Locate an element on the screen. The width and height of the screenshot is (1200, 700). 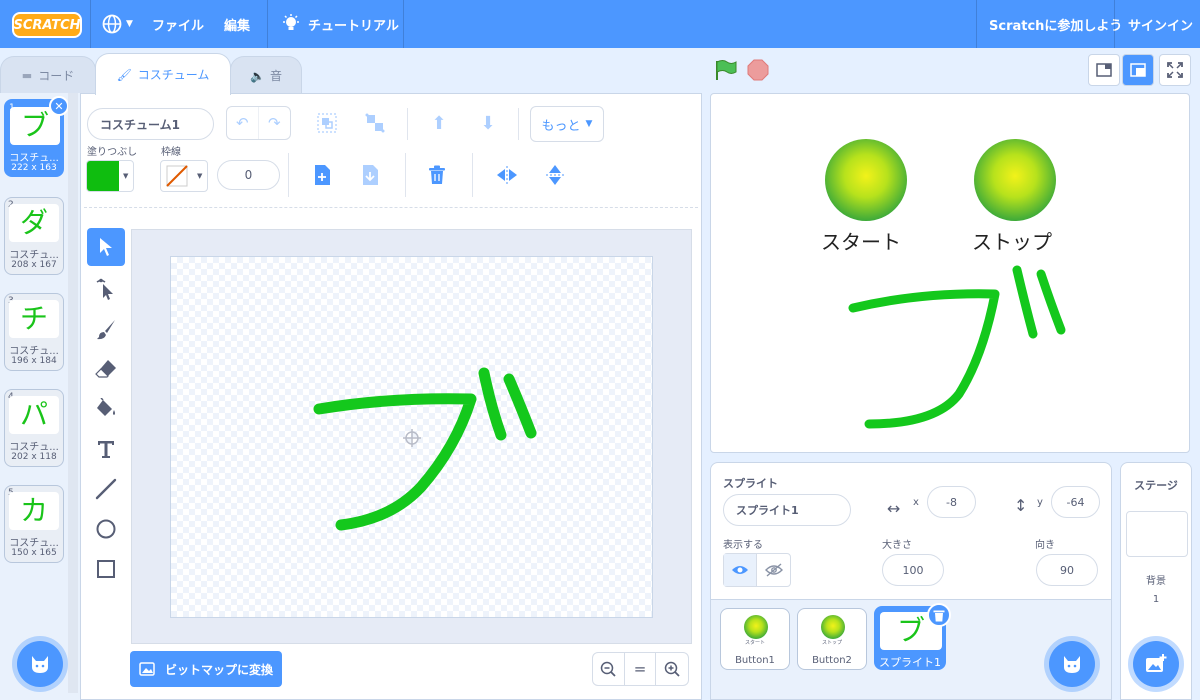
tab-code: ▬ コード is located at coordinates (48, 75).